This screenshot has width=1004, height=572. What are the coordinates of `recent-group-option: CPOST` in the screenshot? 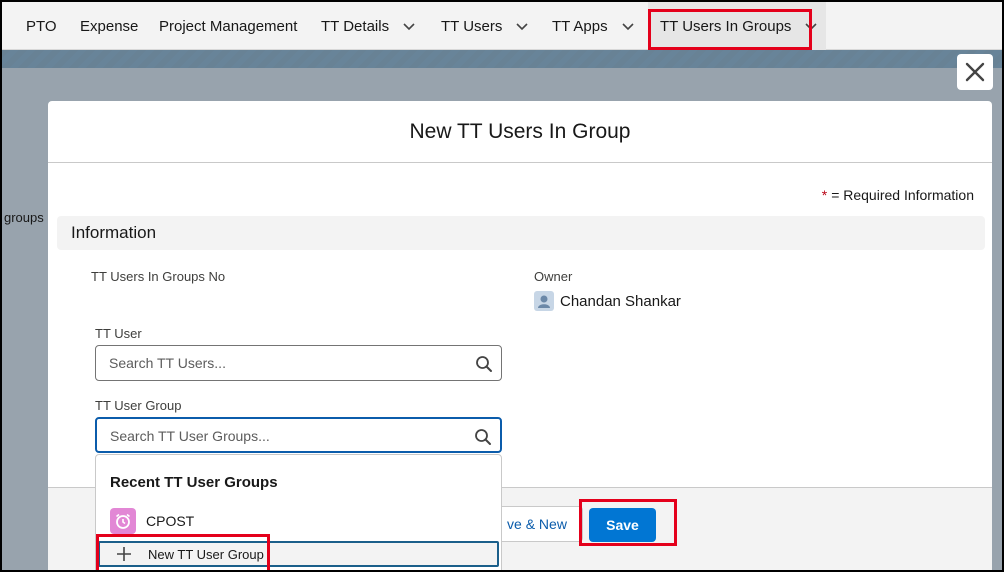 It's located at (152, 521).